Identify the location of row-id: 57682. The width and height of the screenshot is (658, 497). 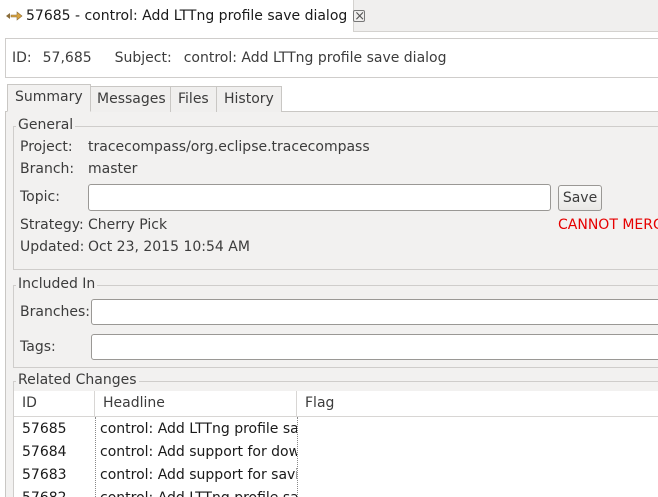
(54, 492).